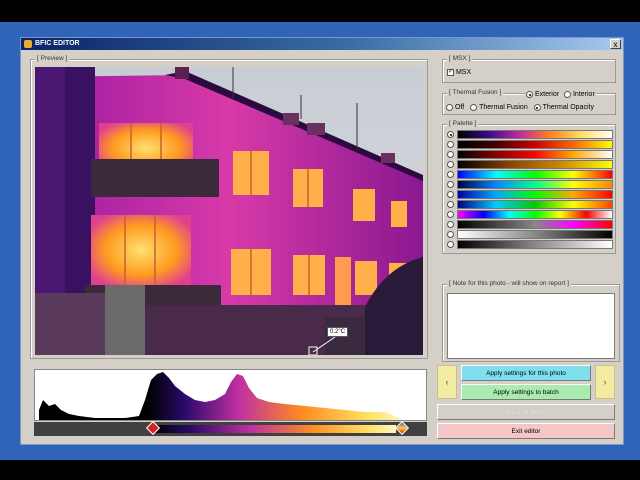 The height and width of the screenshot is (480, 640). Describe the element at coordinates (338, 332) in the screenshot. I see `spot-temperature-label: 0.2°C` at that location.